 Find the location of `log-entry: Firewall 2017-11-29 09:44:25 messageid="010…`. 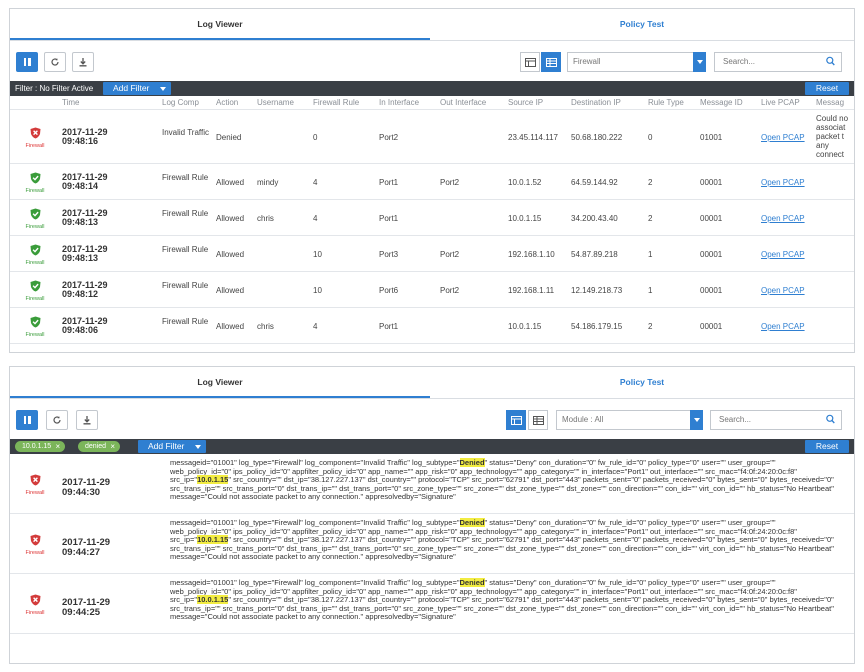

log-entry: Firewall 2017-11-29 09:44:25 messageid="010… is located at coordinates (432, 604).